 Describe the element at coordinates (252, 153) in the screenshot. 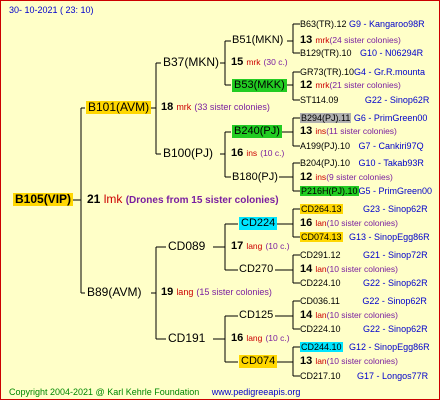

I see `gen2-mark-2: ins` at that location.